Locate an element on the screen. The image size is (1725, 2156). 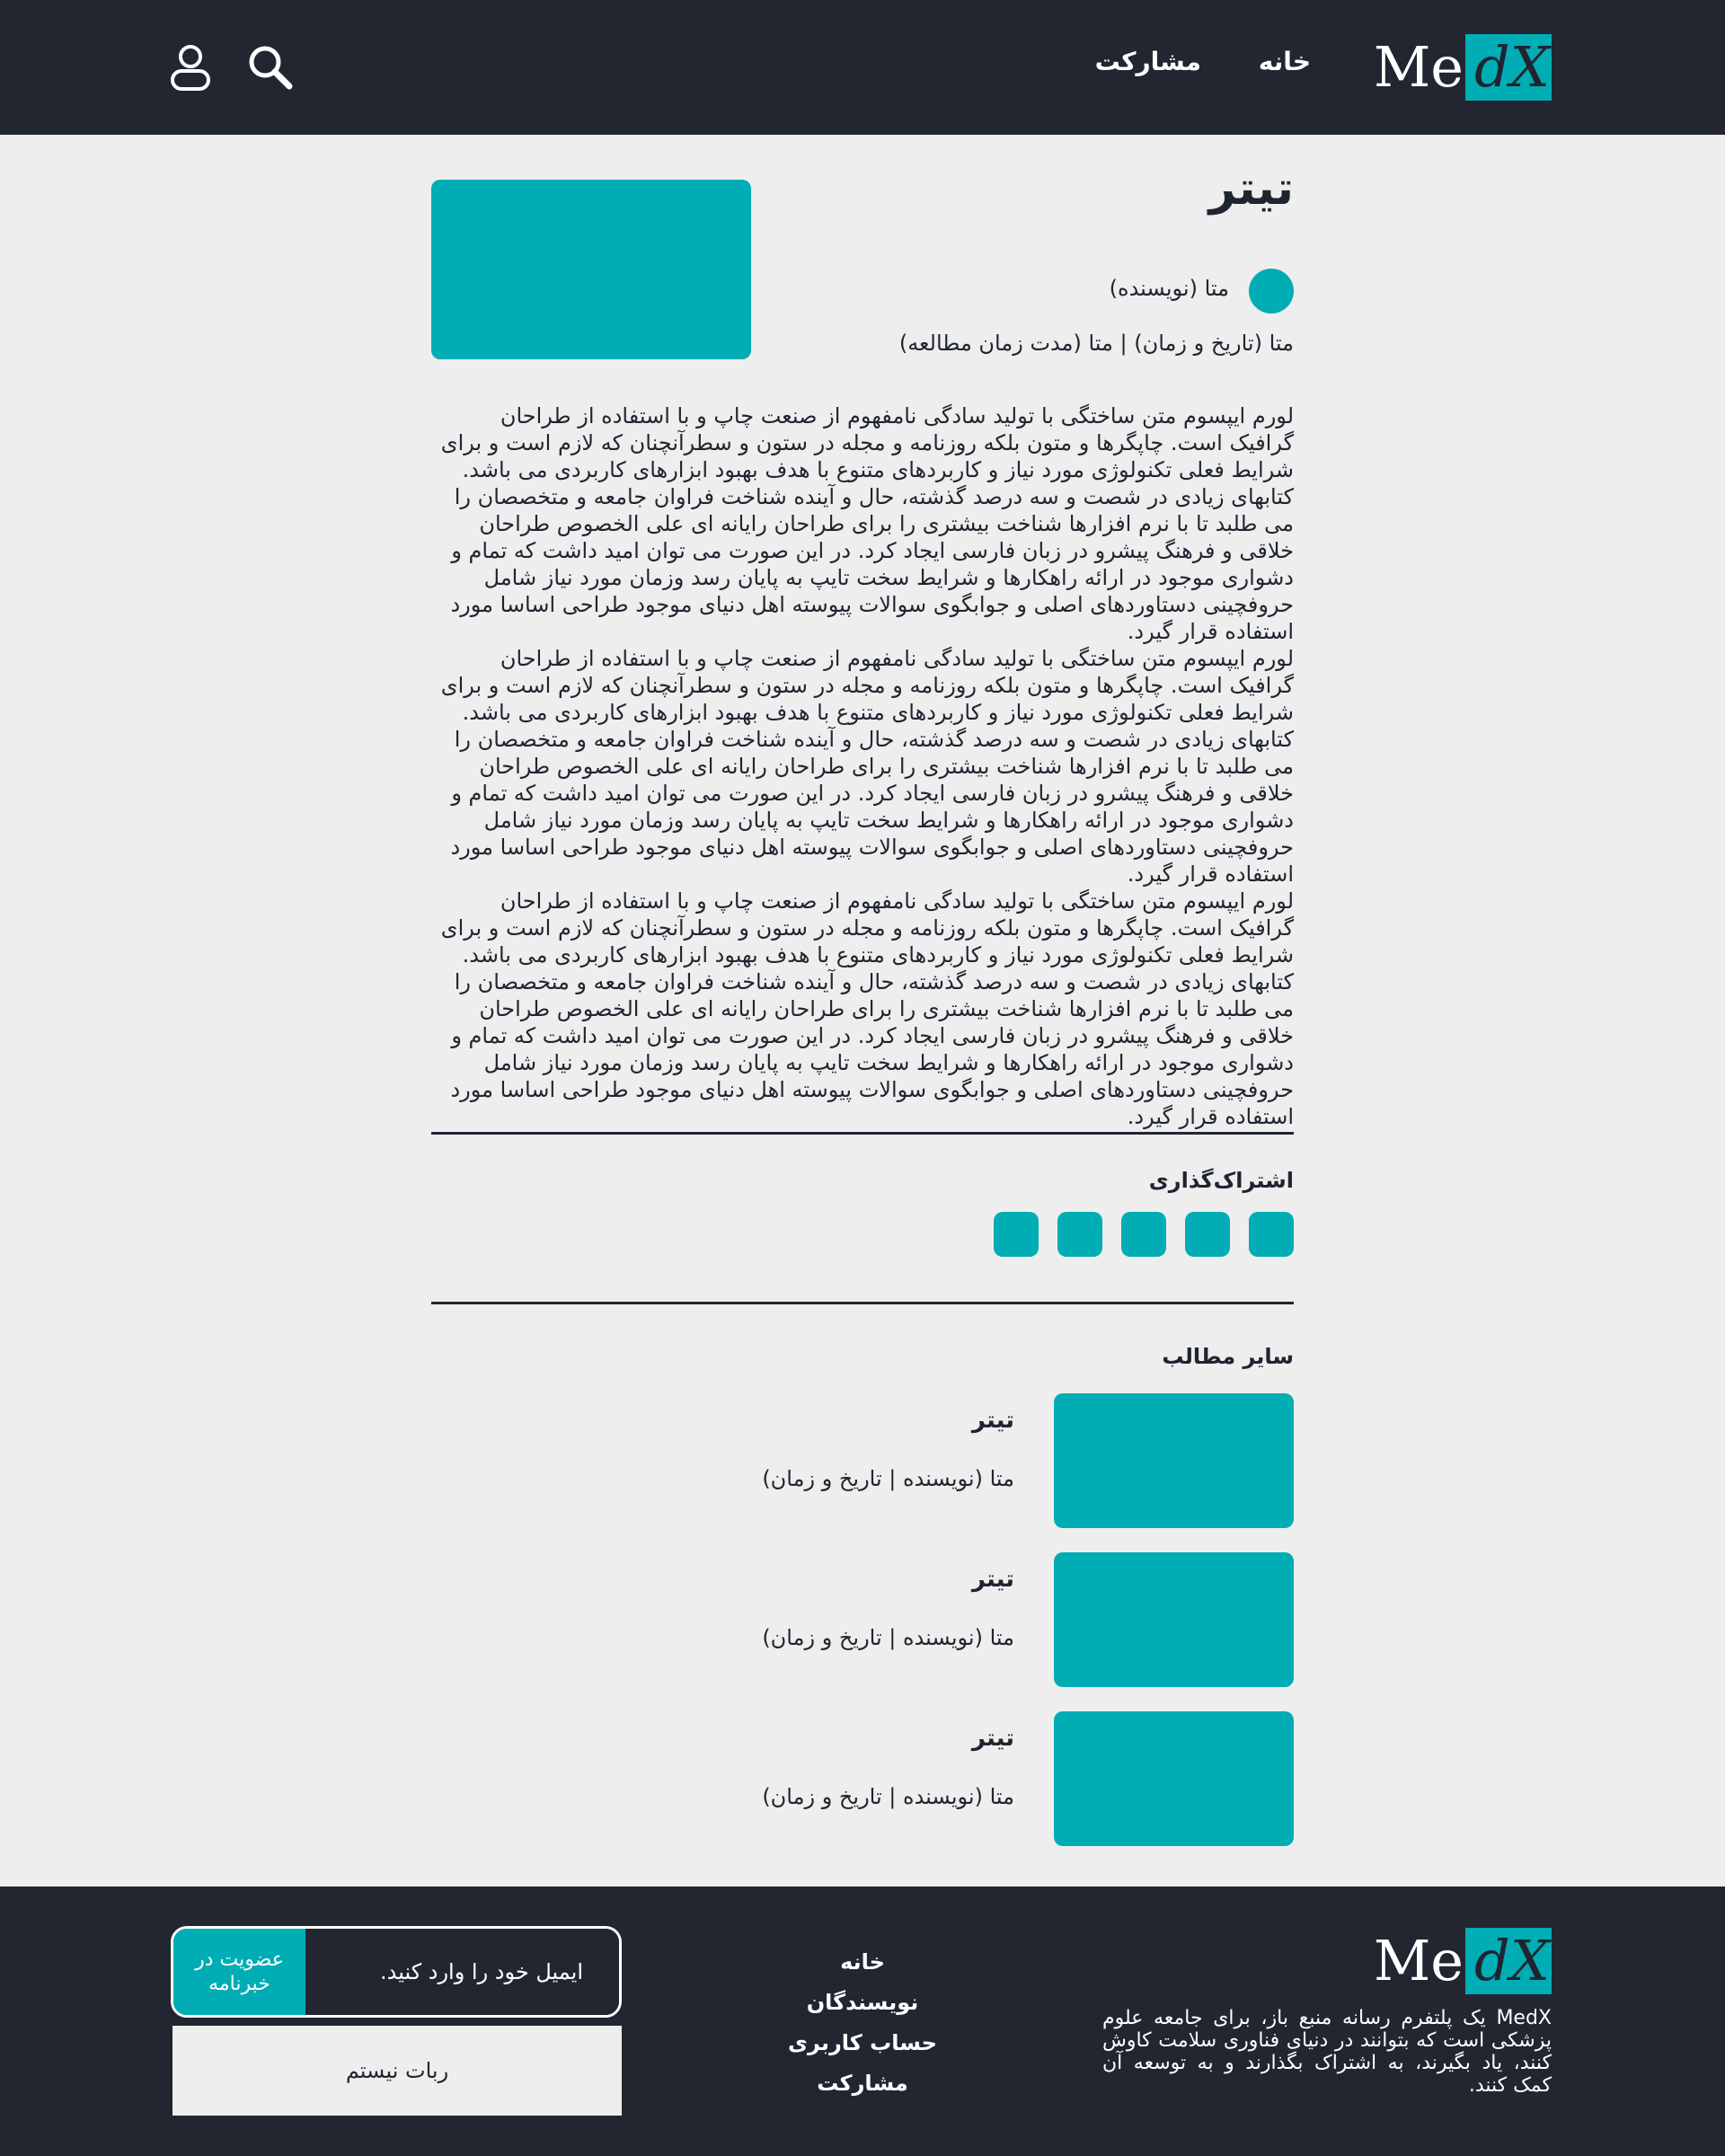
search-button is located at coordinates (271, 69).